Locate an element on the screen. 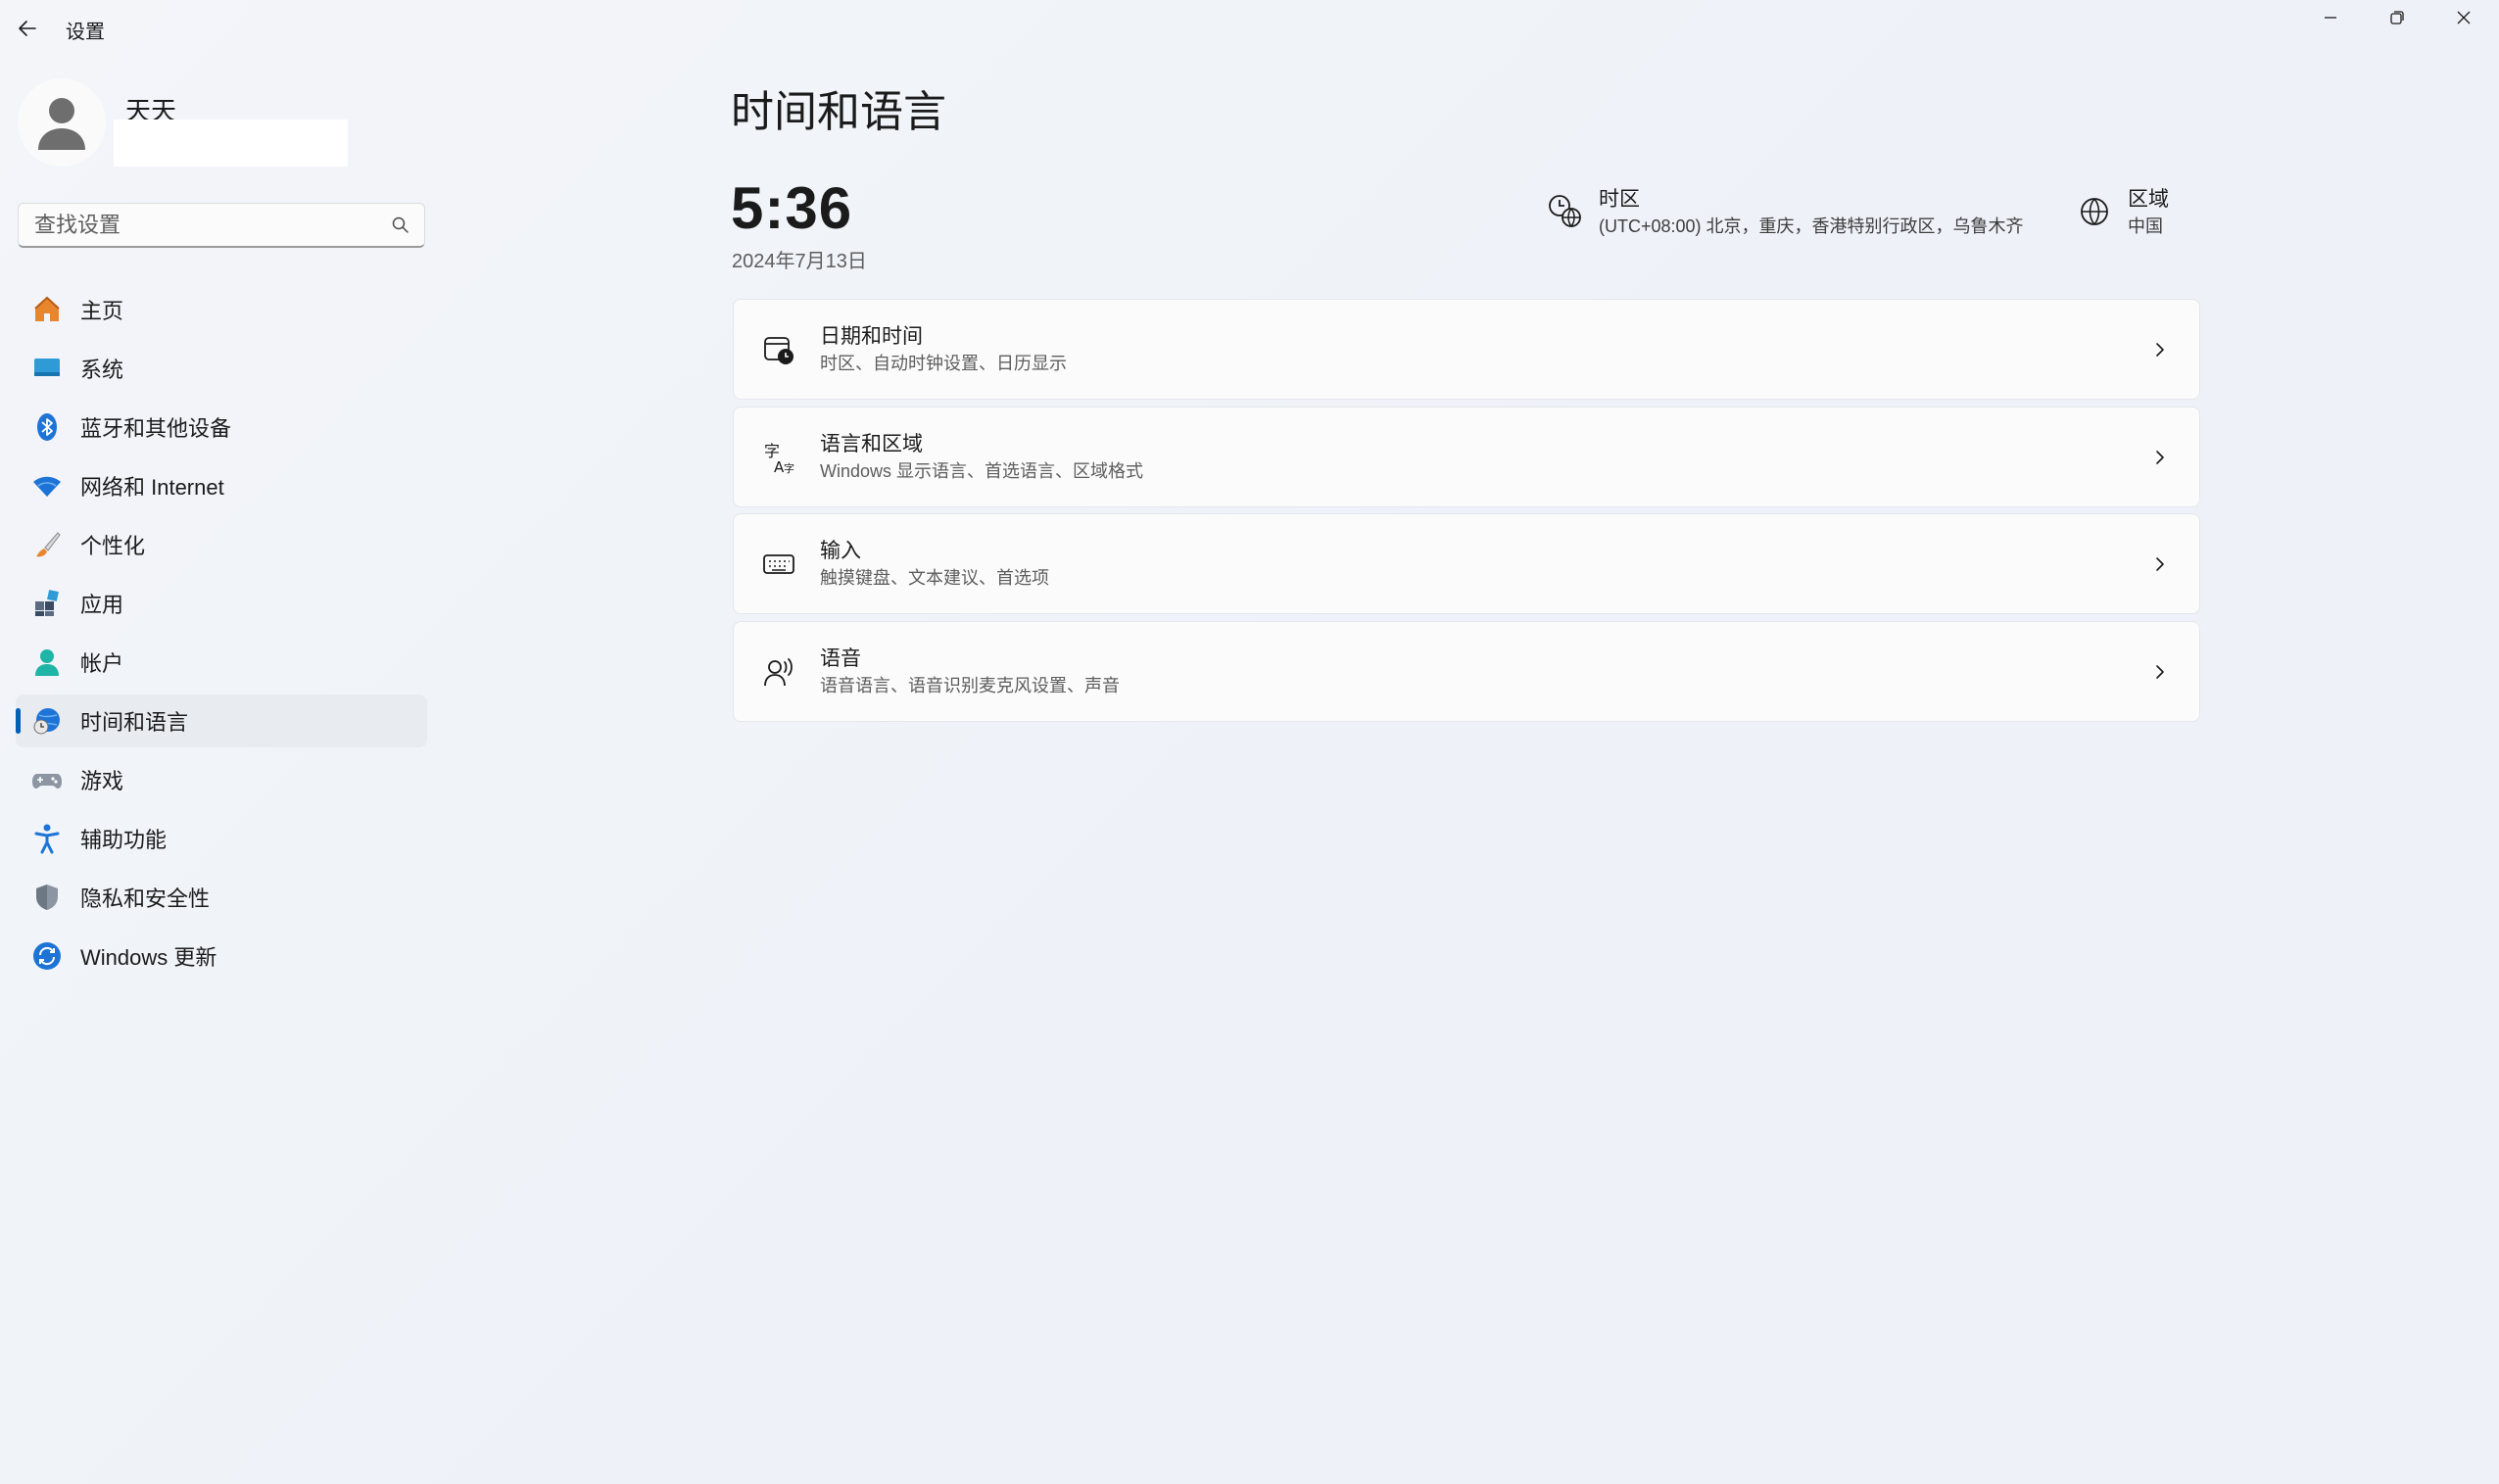  sidebar-item-privacy: 隐私和安全性 is located at coordinates (221, 897).